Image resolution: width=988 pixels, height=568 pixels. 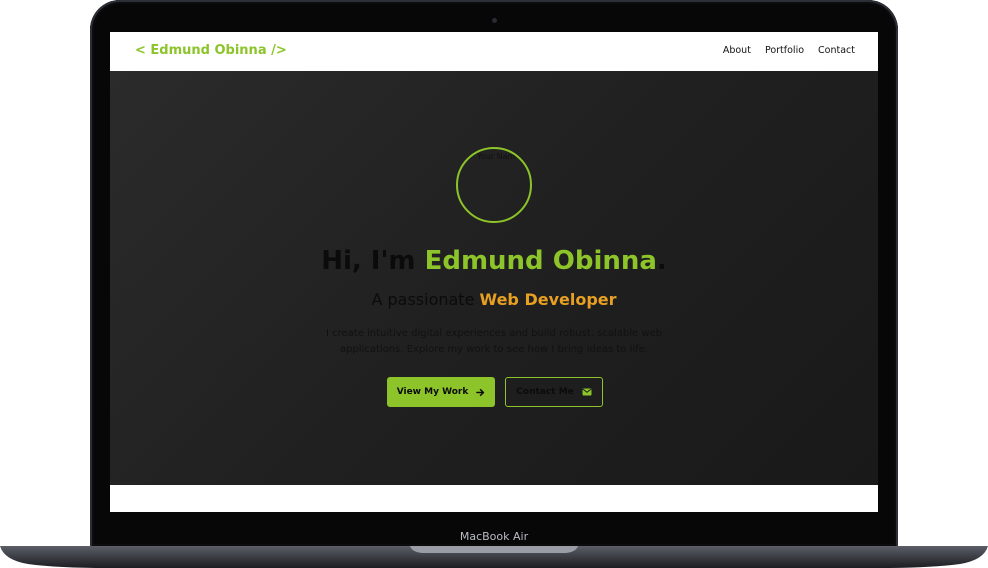 I want to click on model-label: MacBook Air, so click(x=494, y=536).